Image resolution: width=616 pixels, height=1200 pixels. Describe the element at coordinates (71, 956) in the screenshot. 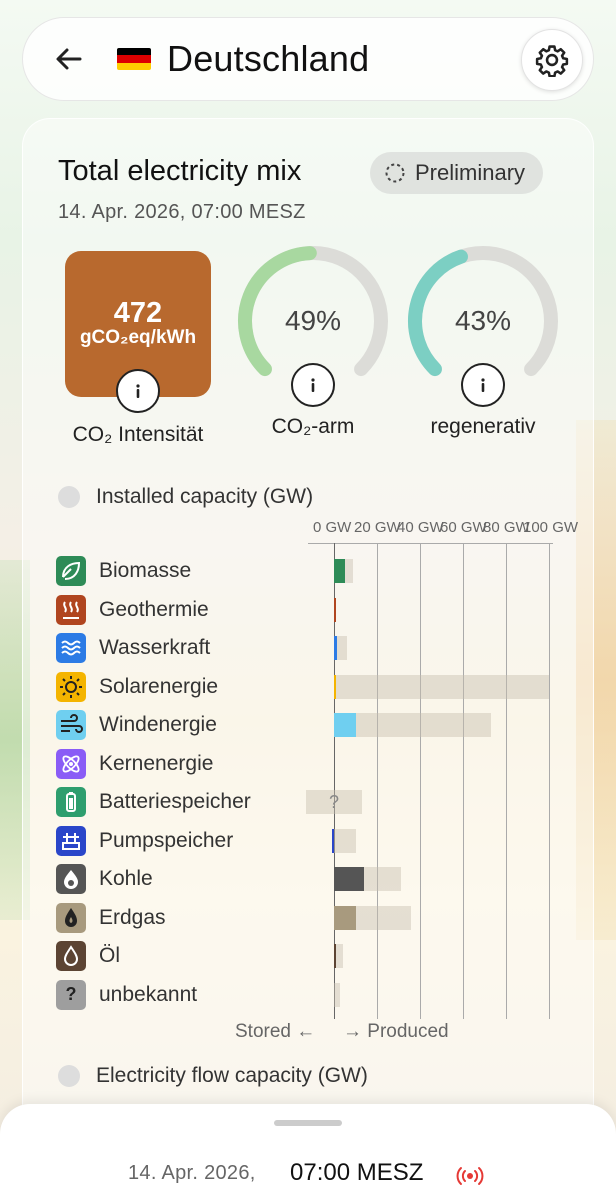

I see `oil-icon` at that location.